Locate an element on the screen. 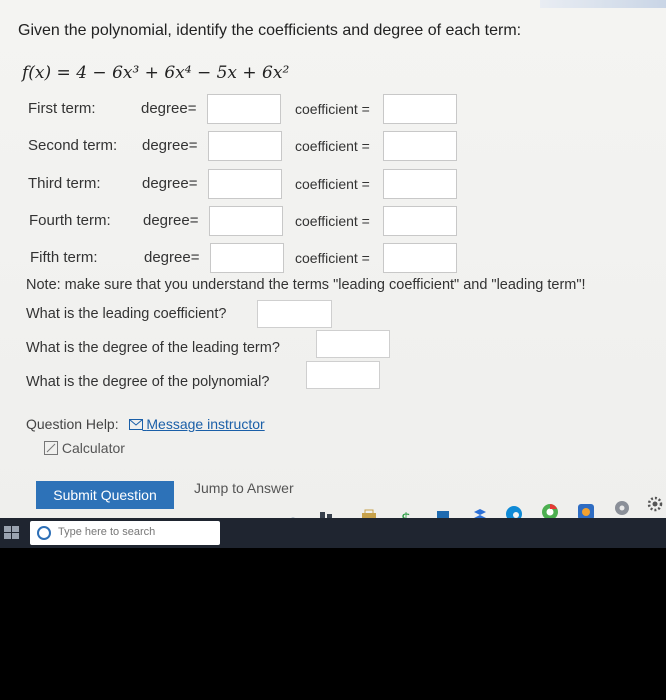 This screenshot has height=700, width=666. leading-term-degree-question: What is the degree of the leading term? is located at coordinates (153, 348).